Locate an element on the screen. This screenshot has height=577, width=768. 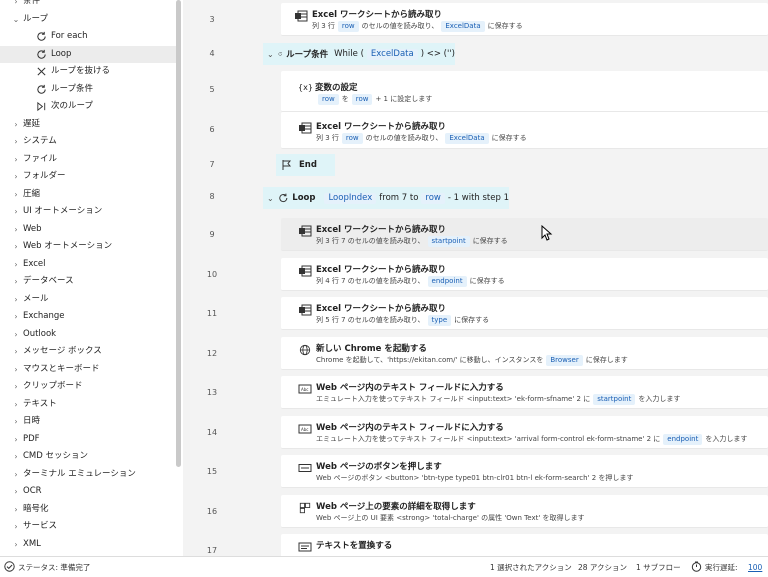
action-group: ⌄ ループ is located at coordinates (89, 20).